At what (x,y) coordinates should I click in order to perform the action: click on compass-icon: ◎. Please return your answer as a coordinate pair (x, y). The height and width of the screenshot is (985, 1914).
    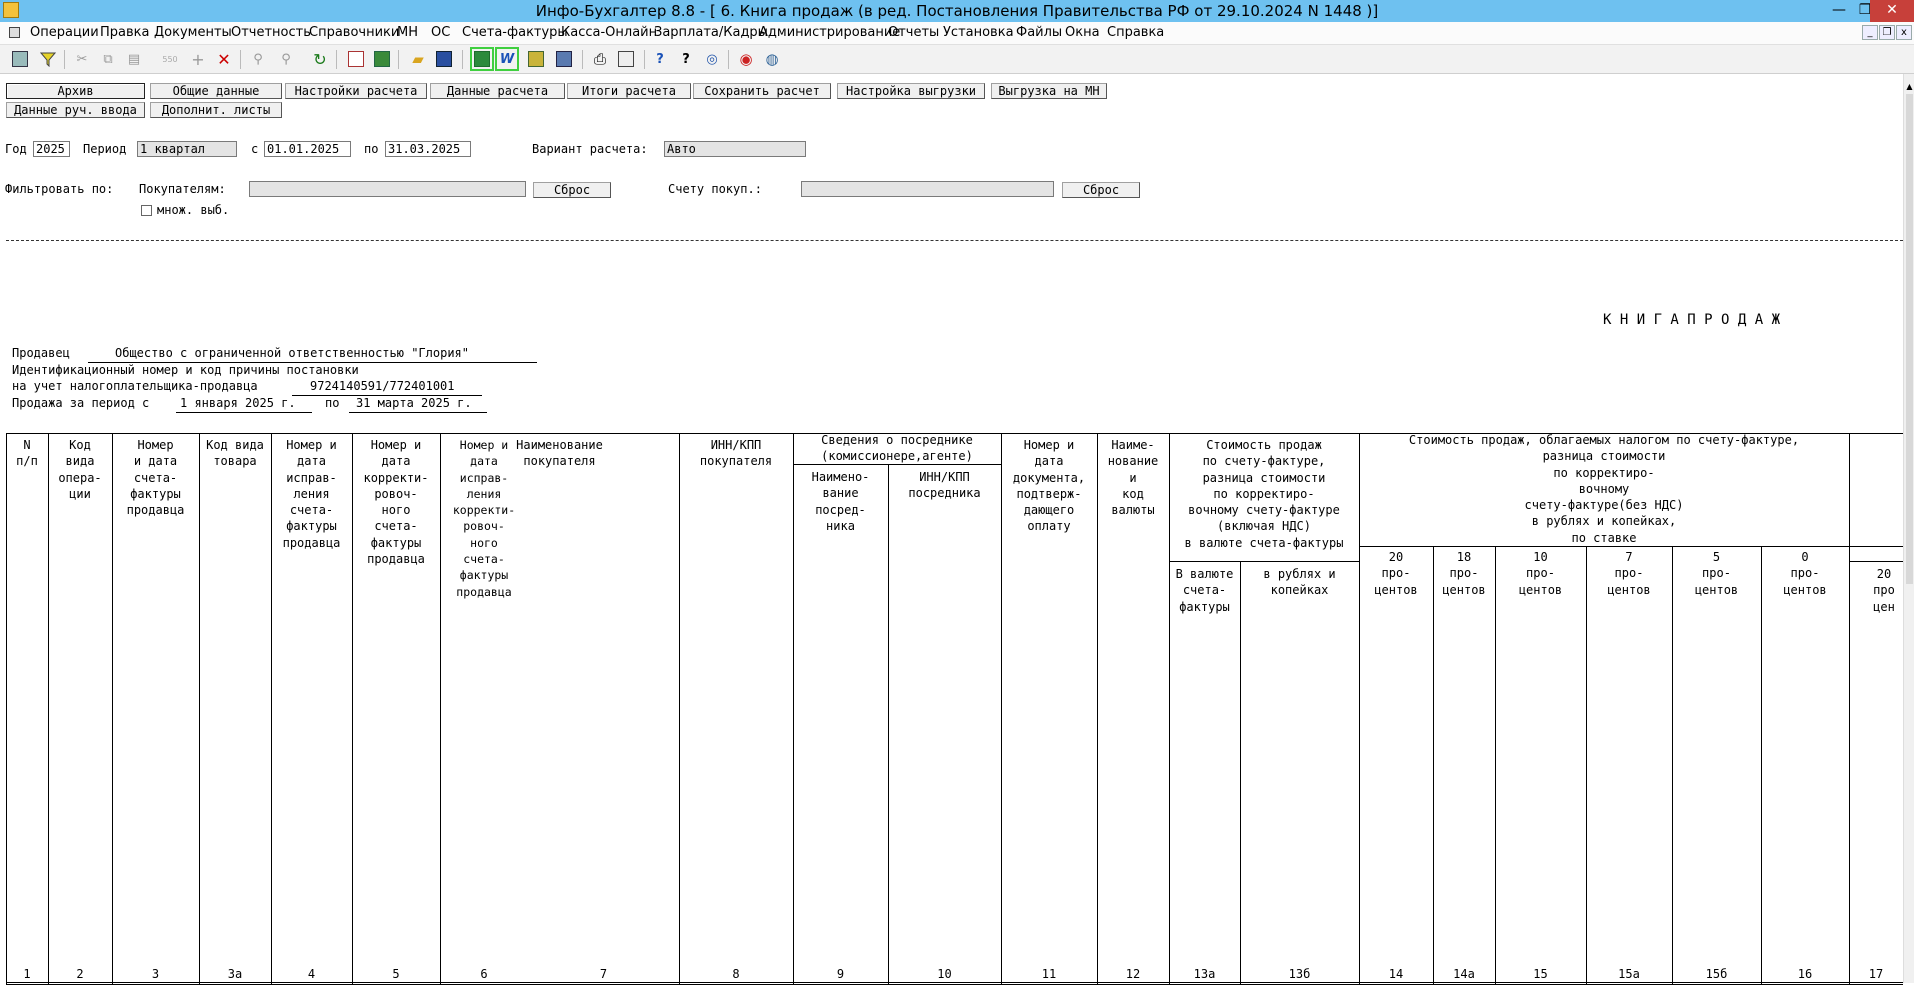
    Looking at the image, I should click on (712, 59).